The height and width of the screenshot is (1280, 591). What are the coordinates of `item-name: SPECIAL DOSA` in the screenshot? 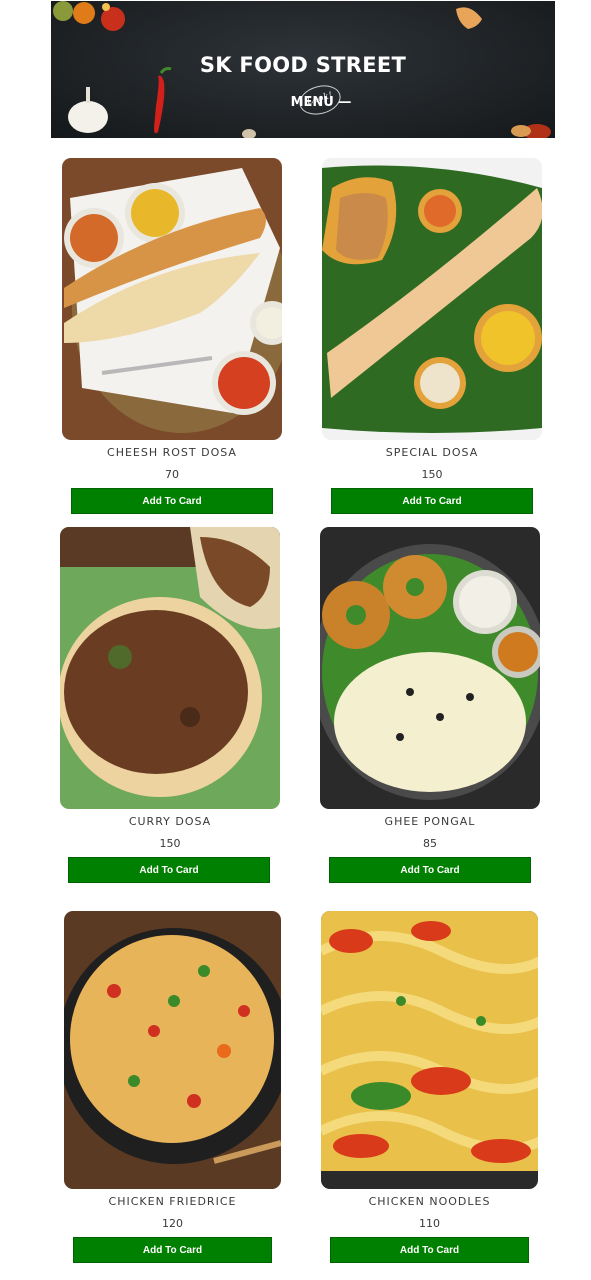 It's located at (432, 452).